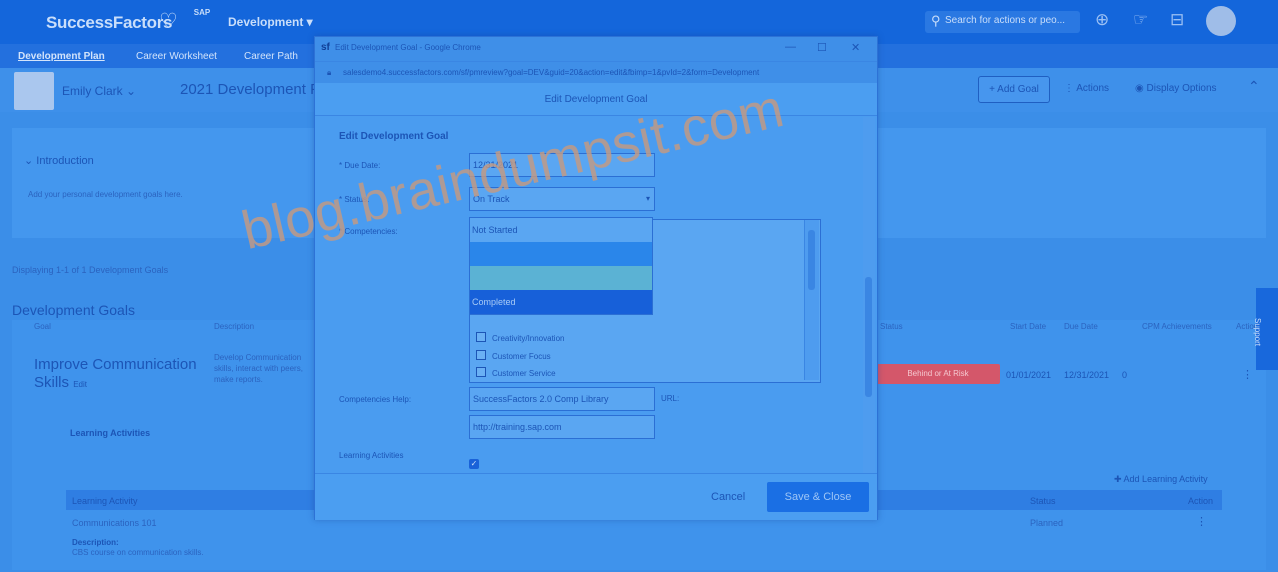  What do you see at coordinates (855, 47) in the screenshot?
I see `close-icon: ✕` at bounding box center [855, 47].